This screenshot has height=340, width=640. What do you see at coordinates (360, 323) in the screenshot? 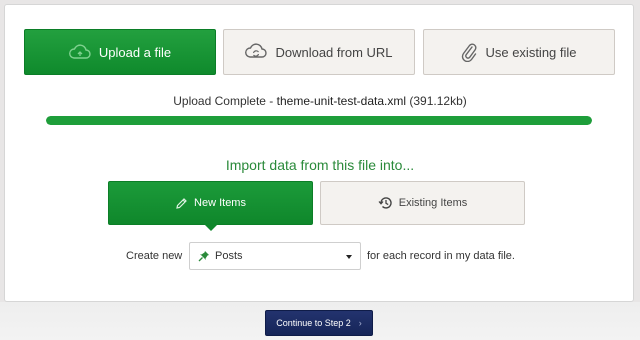
I see `chevron-right-icon: ›` at bounding box center [360, 323].